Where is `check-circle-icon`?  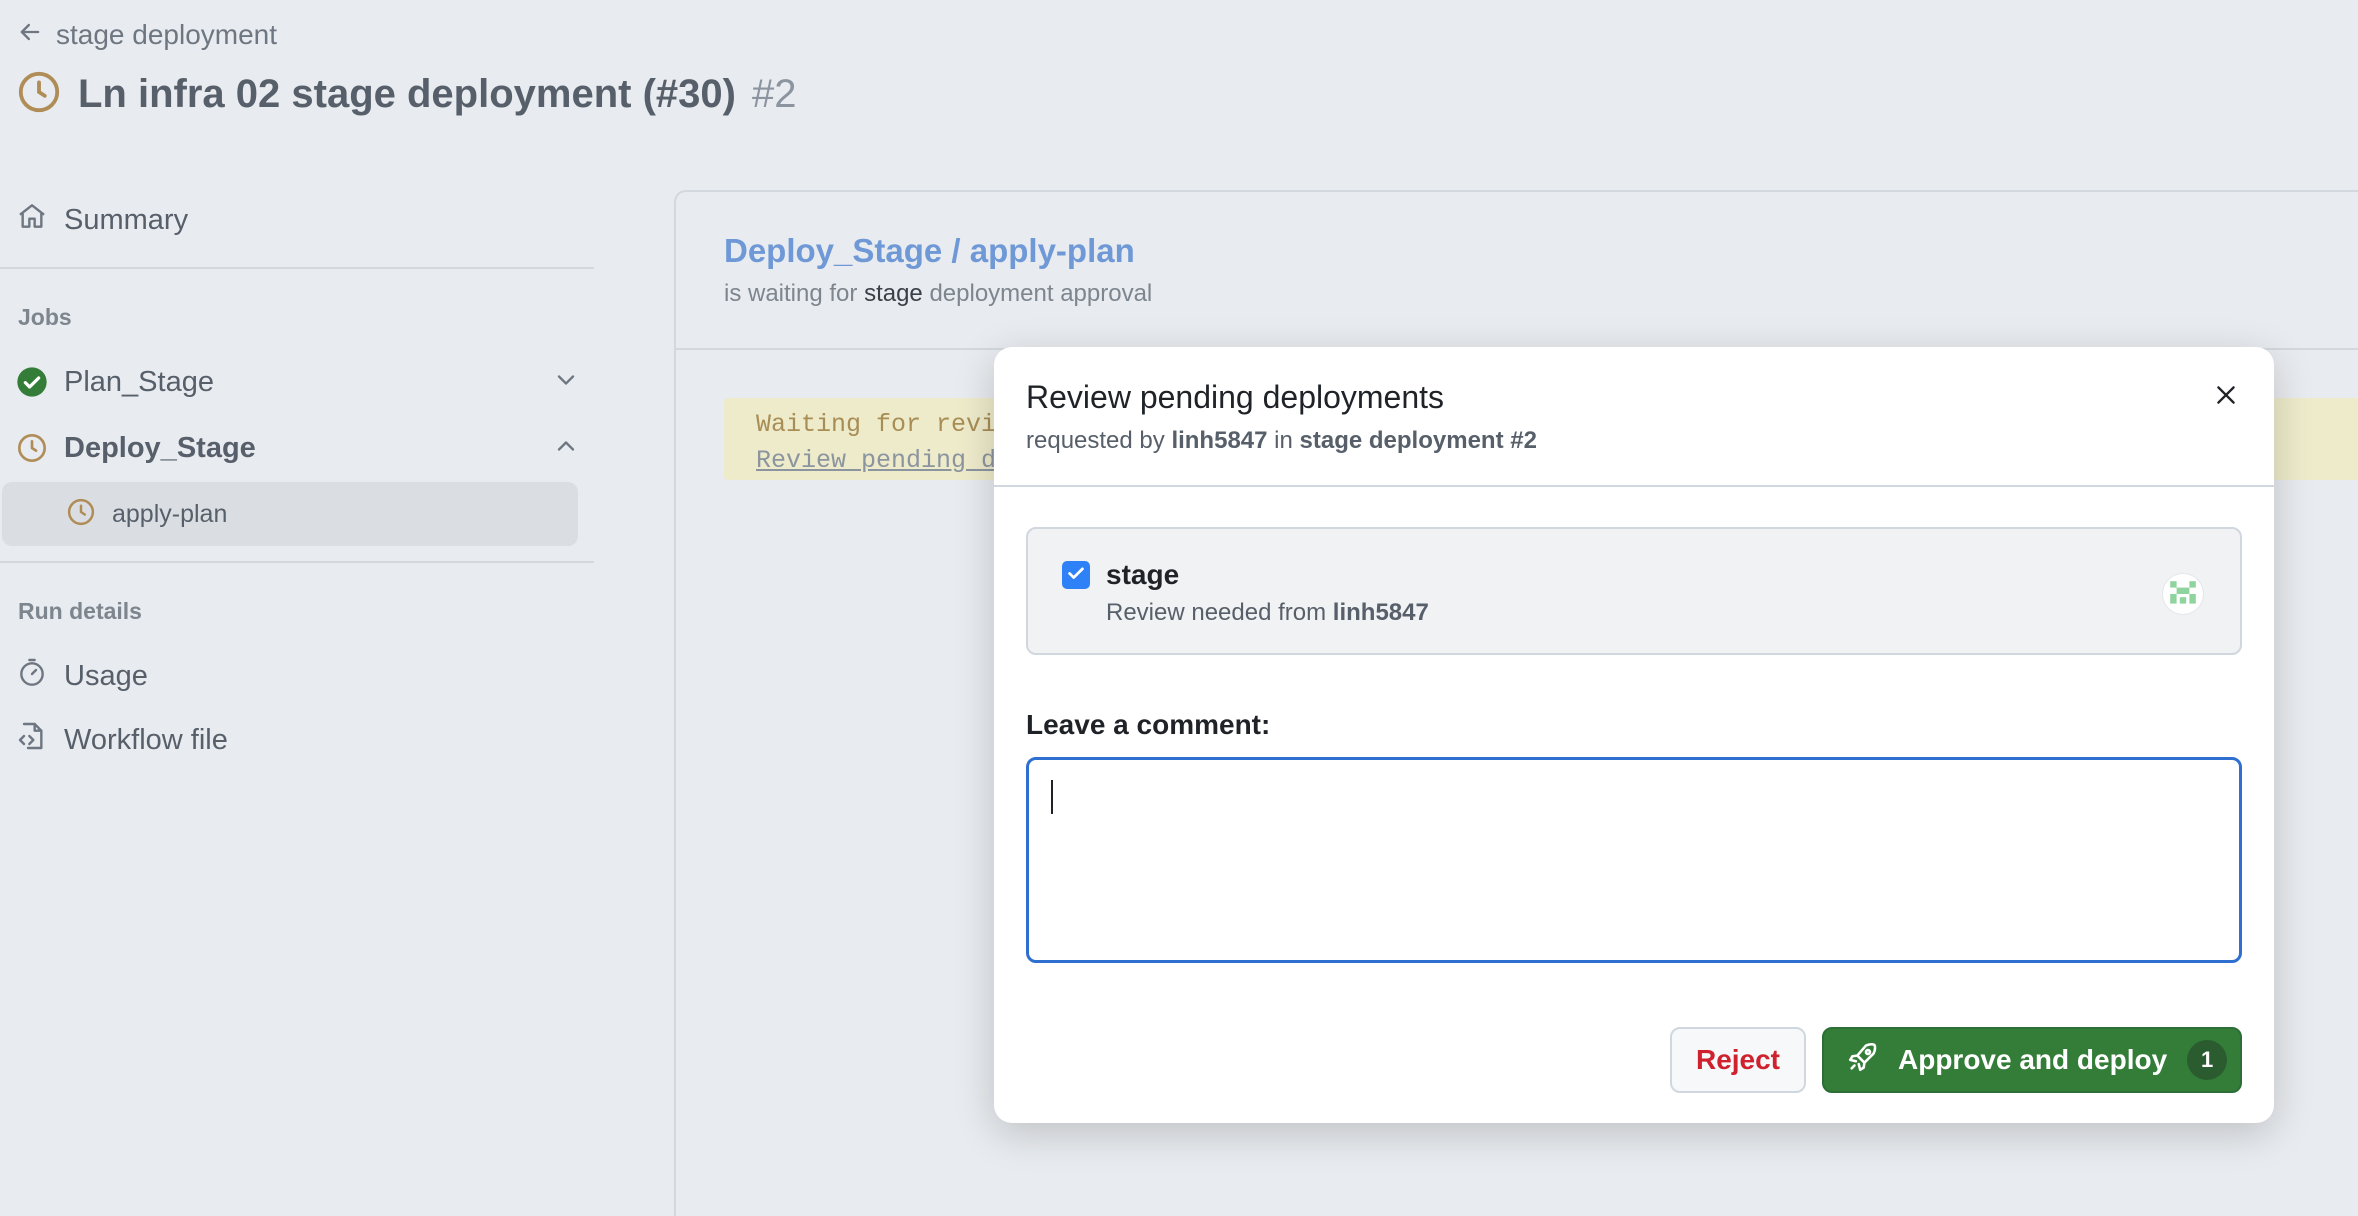
check-circle-icon is located at coordinates (32, 382).